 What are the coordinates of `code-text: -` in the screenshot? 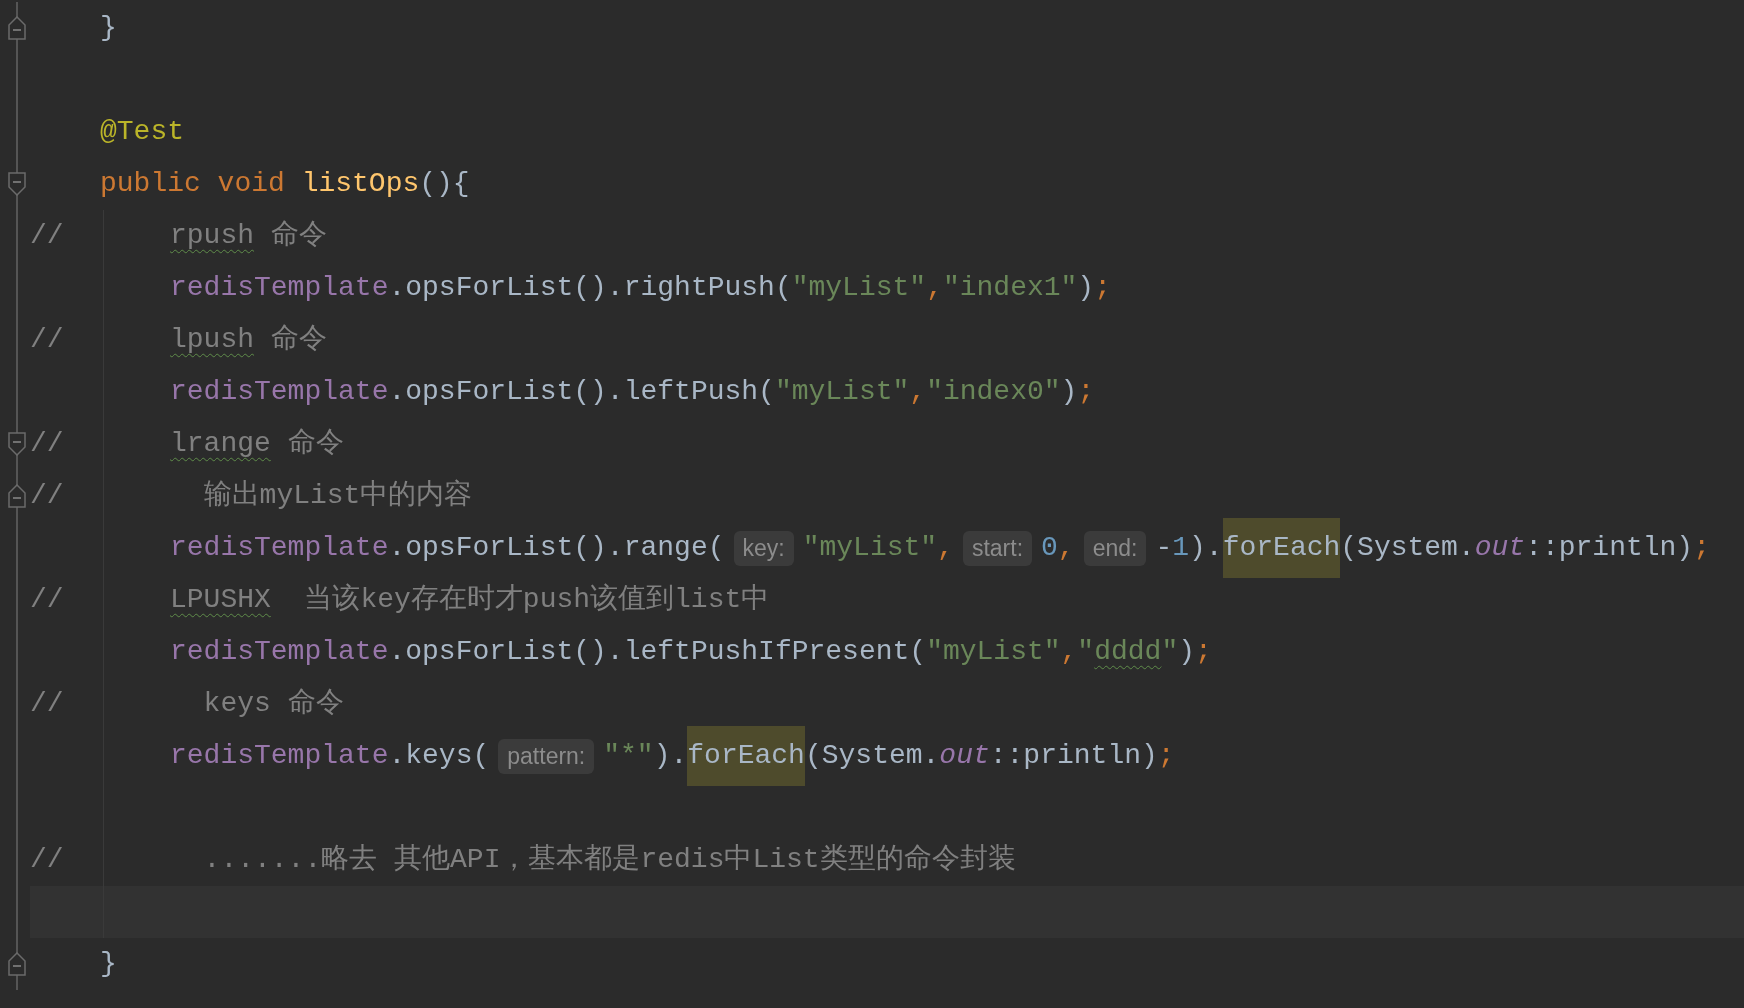 It's located at (1164, 548).